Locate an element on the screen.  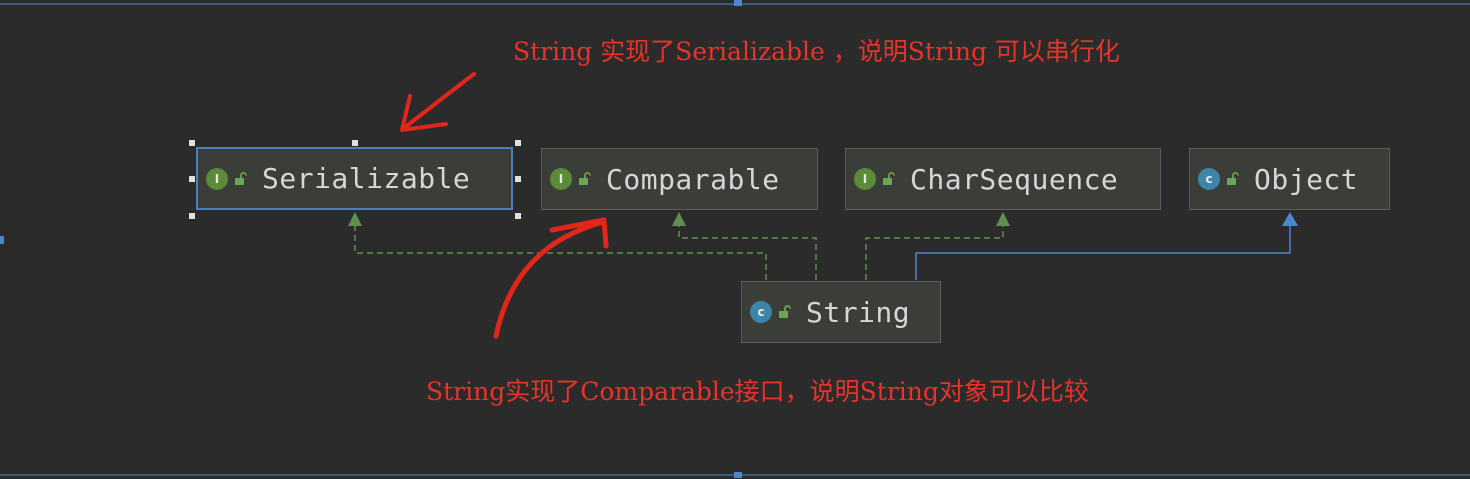
annotation-comparable: String实现了Comparable接口，说明String对象可以比较 is located at coordinates (757, 391).